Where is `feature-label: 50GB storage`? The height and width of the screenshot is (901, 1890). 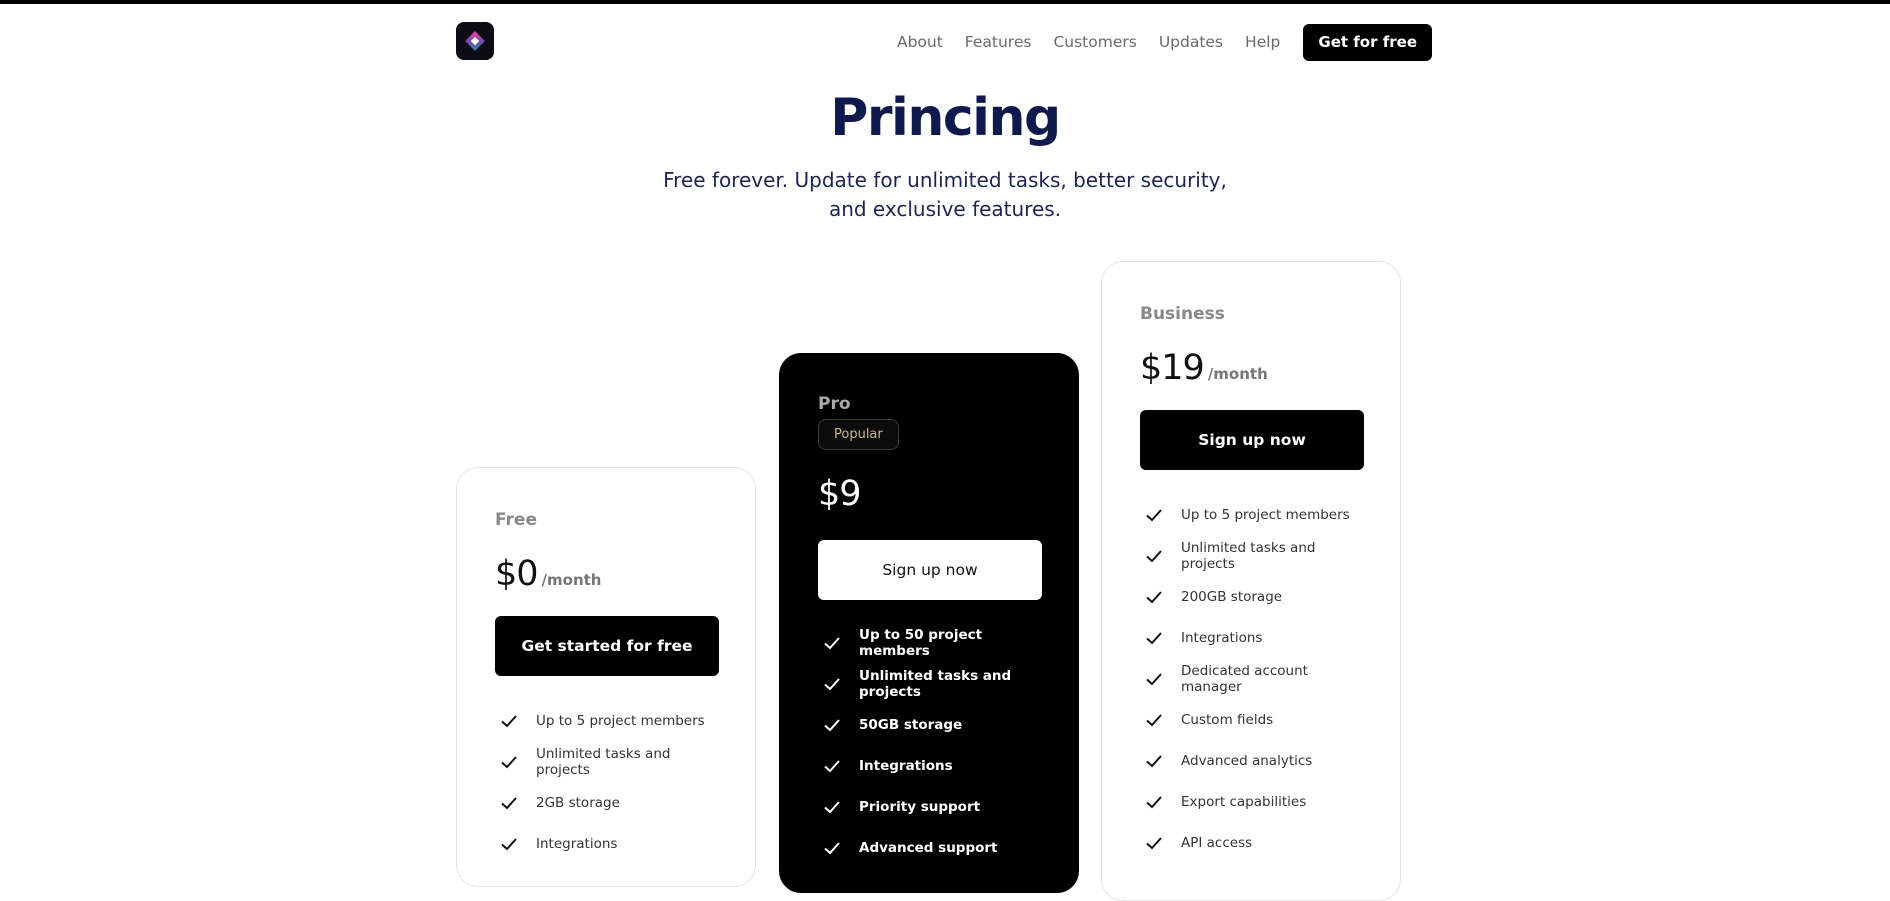 feature-label: 50GB storage is located at coordinates (911, 724).